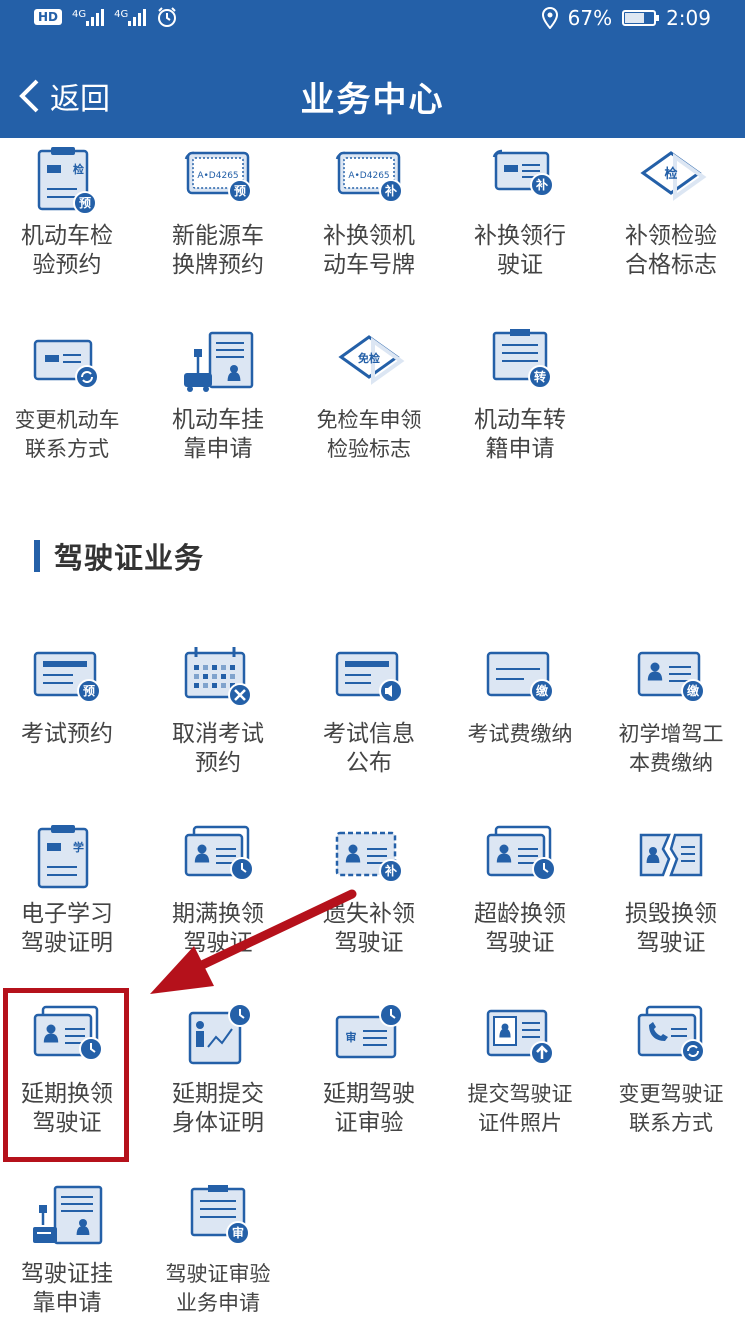 Image resolution: width=745 pixels, height=1337 pixels. What do you see at coordinates (369, 1108) in the screenshot?
I see `service-label: 延期驾驶 证审验` at bounding box center [369, 1108].